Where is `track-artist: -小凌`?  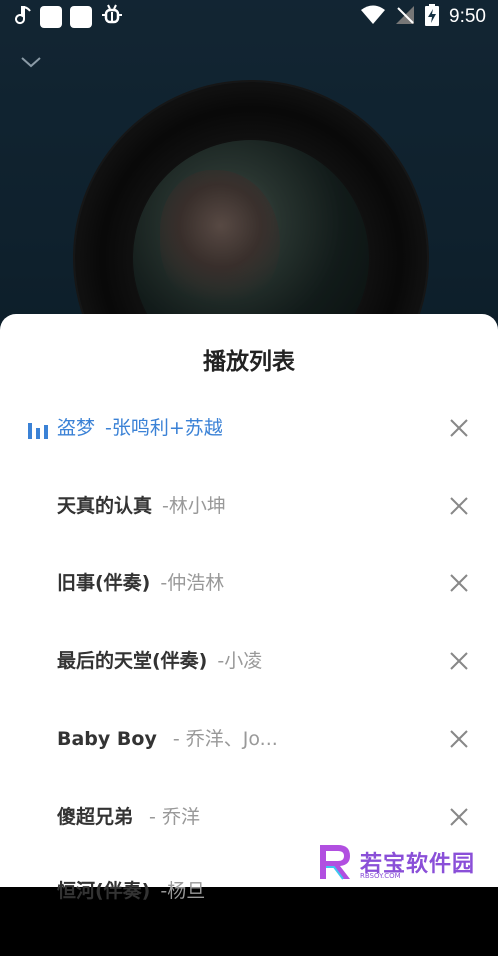
track-artist: -小凌 is located at coordinates (240, 661).